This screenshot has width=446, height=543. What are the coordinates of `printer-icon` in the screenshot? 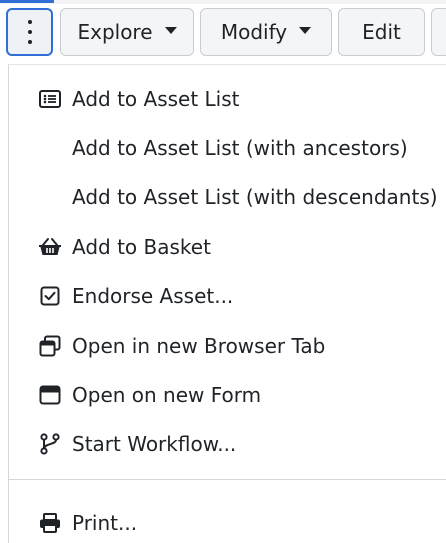 It's located at (50, 523).